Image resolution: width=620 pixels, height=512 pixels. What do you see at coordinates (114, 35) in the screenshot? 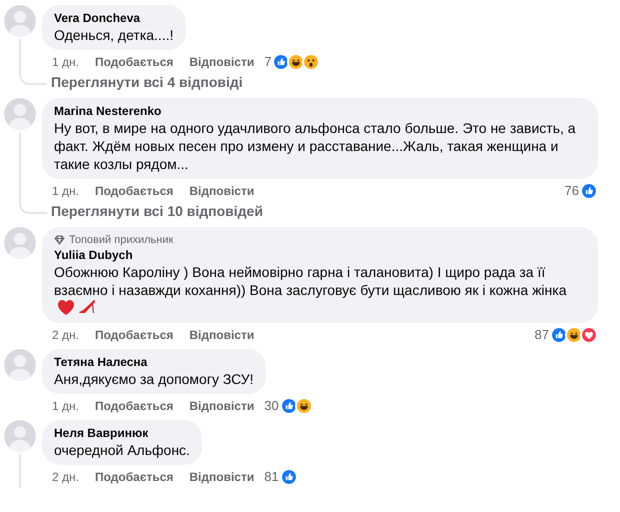
I see `comment-text: Оденься, детка....!` at bounding box center [114, 35].